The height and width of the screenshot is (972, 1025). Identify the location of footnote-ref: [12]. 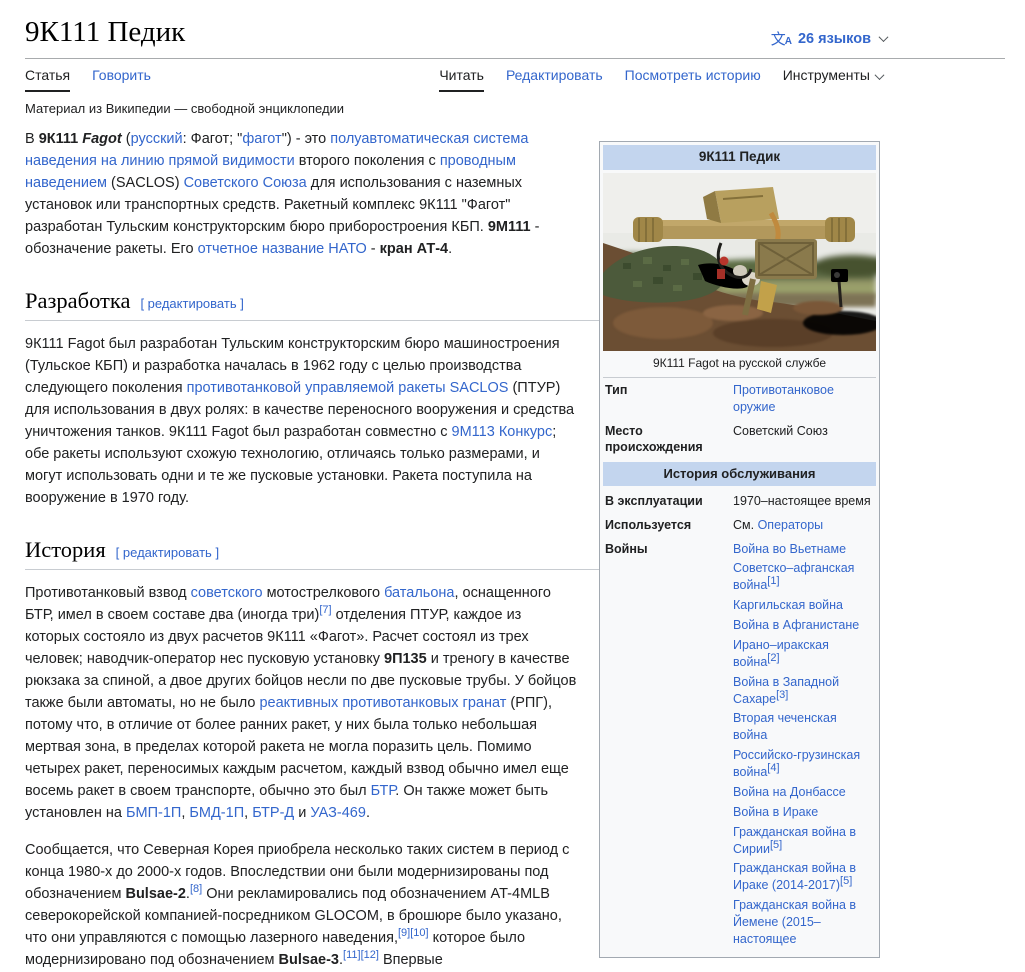
(370, 956).